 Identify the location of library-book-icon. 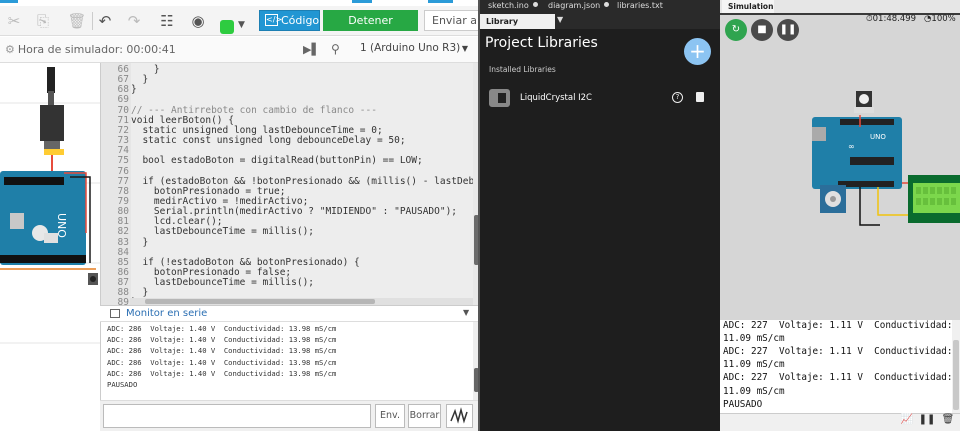
(499, 98).